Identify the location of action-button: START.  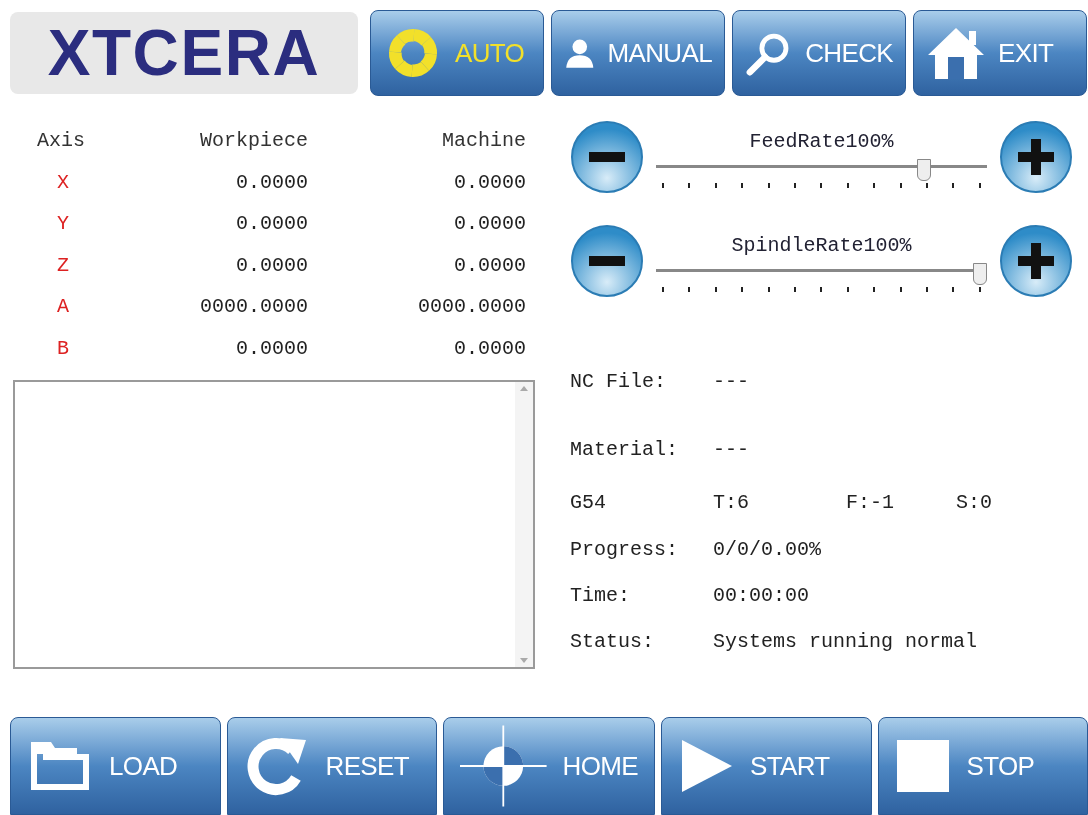
(766, 766).